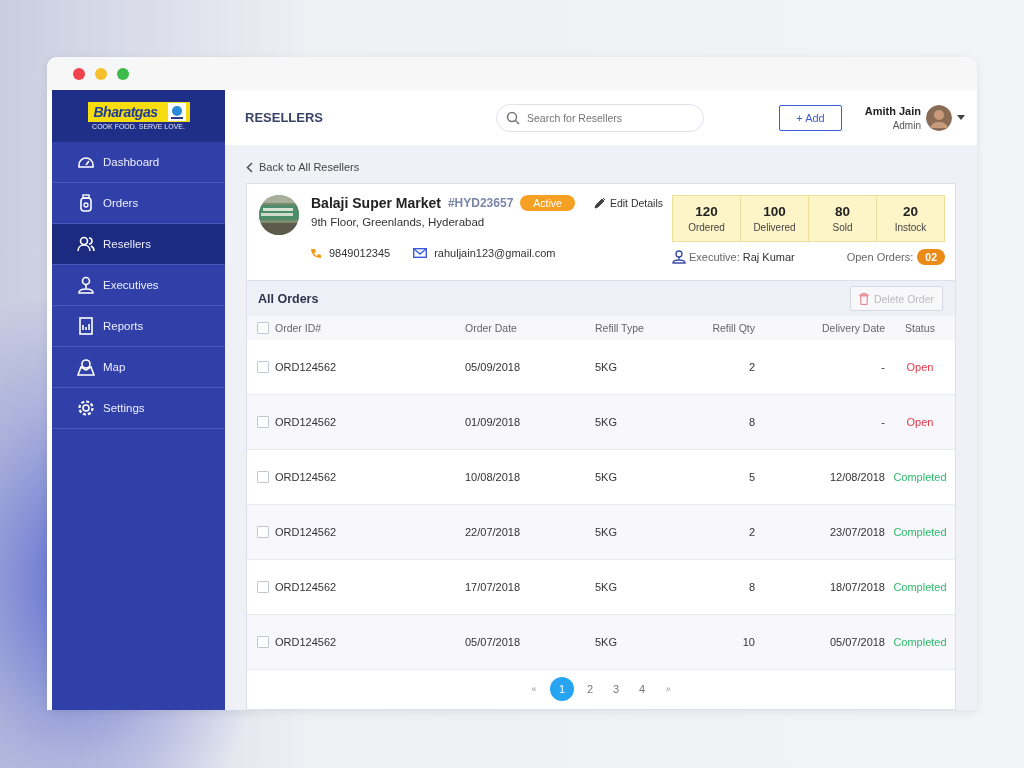  What do you see at coordinates (493, 587) in the screenshot?
I see `table-cell: 17/07/2018` at bounding box center [493, 587].